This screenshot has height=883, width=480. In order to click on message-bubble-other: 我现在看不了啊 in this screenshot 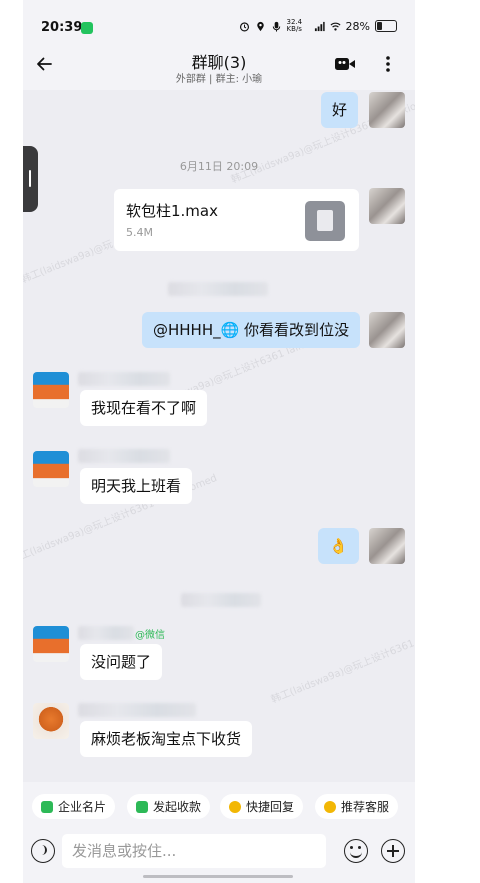, I will do `click(144, 408)`.